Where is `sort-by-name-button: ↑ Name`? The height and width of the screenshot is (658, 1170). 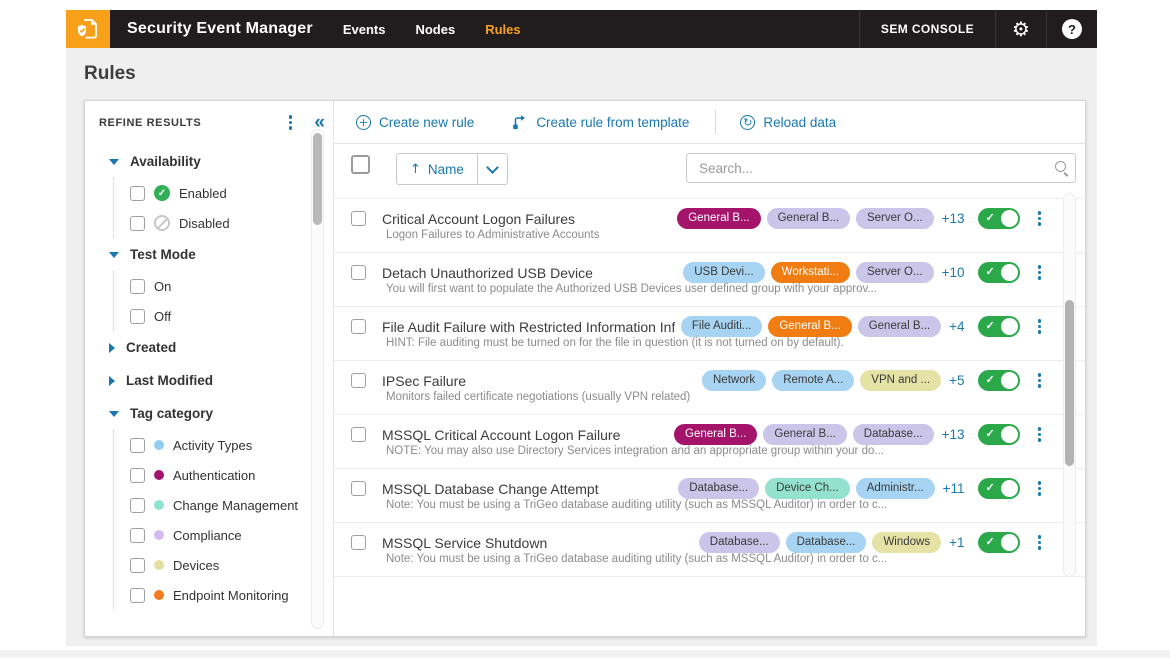
sort-by-name-button: ↑ Name is located at coordinates (437, 169).